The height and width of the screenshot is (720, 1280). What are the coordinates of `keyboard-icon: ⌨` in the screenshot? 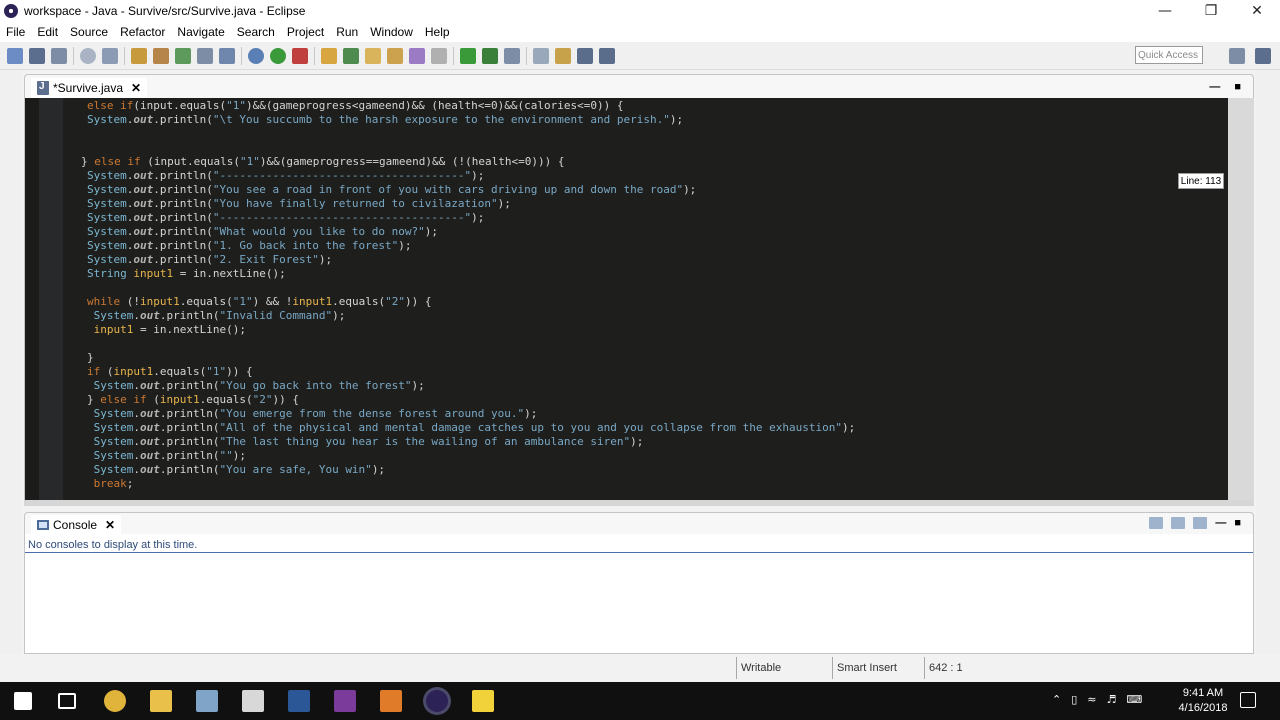 It's located at (1134, 699).